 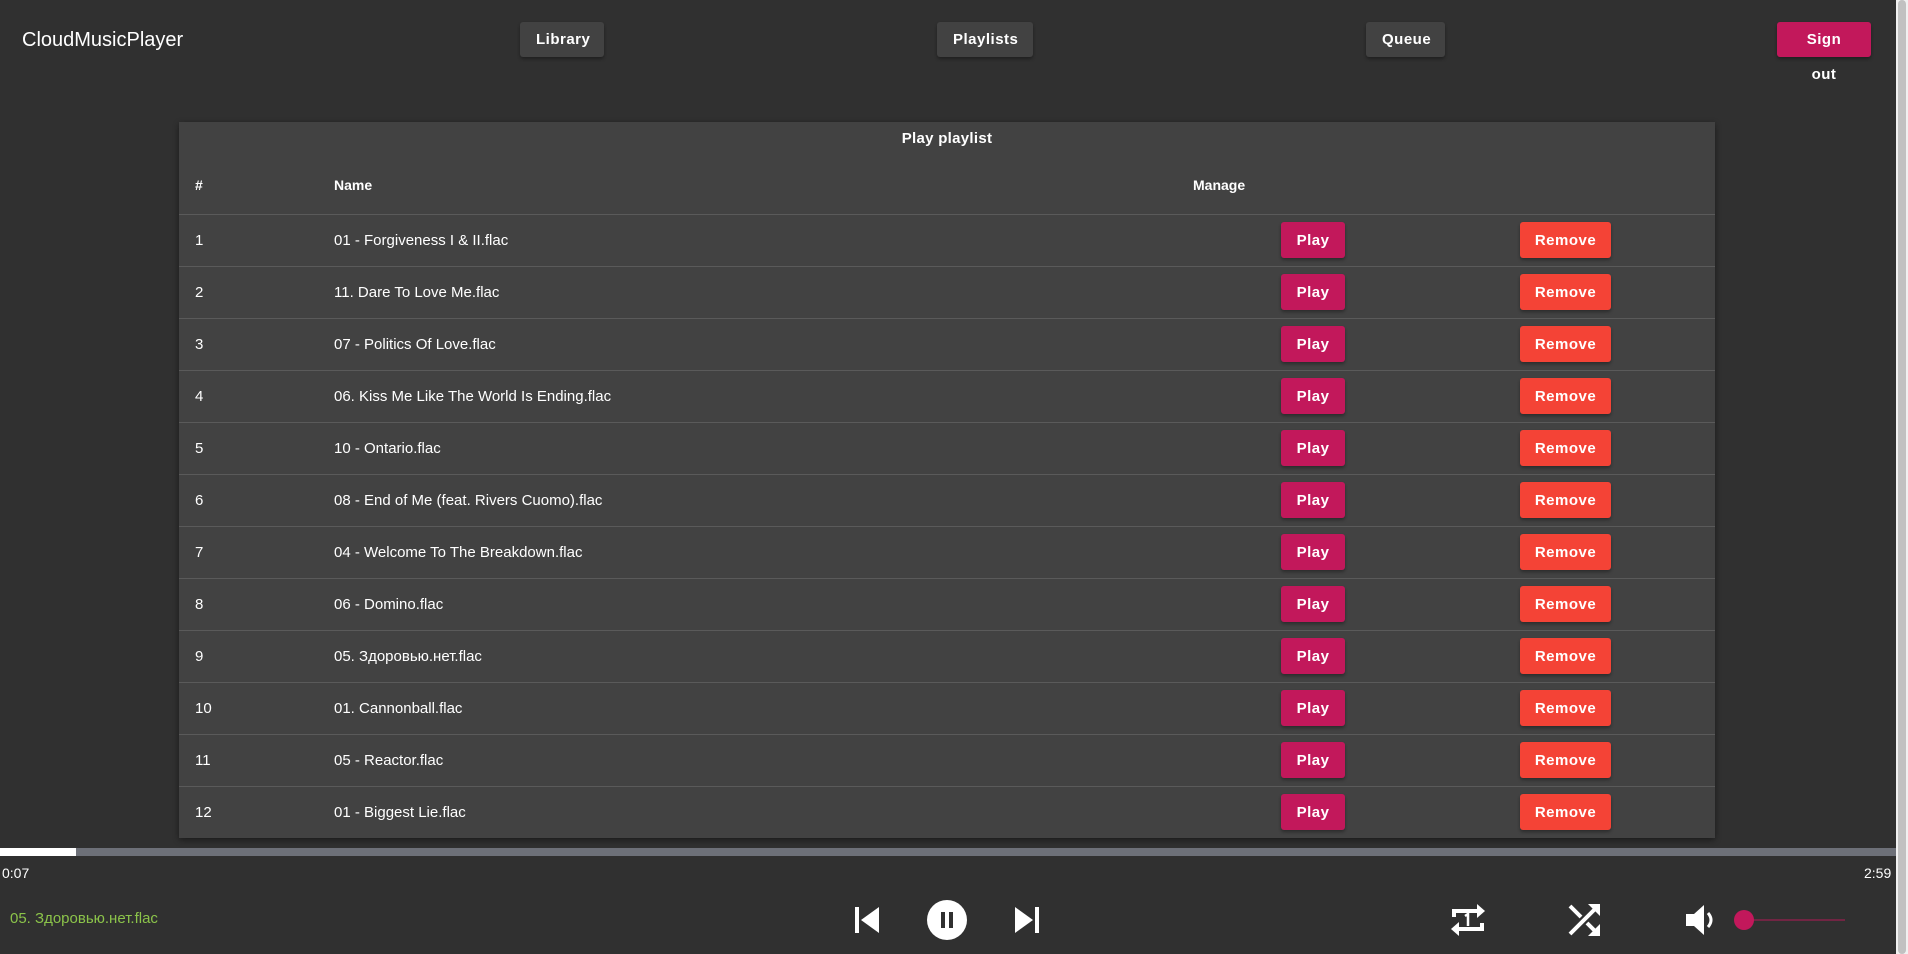 I want to click on track-number: 12, so click(x=203, y=812).